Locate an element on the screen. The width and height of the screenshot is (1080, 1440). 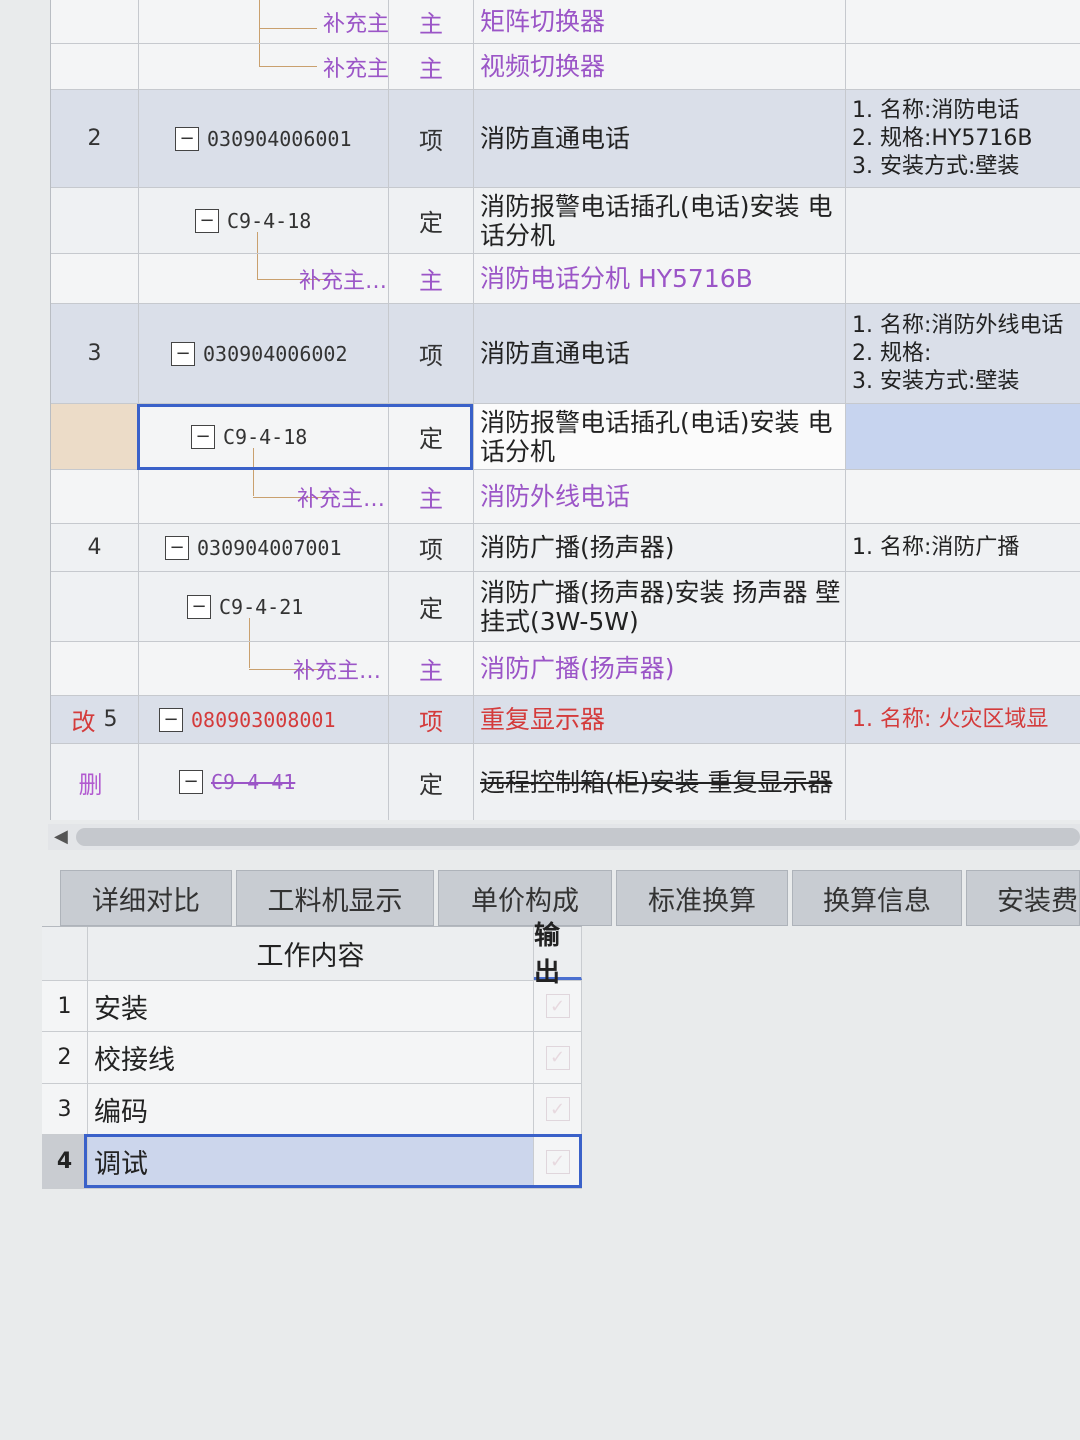
scroll-left-icon: ◀ is located at coordinates (61, 836).